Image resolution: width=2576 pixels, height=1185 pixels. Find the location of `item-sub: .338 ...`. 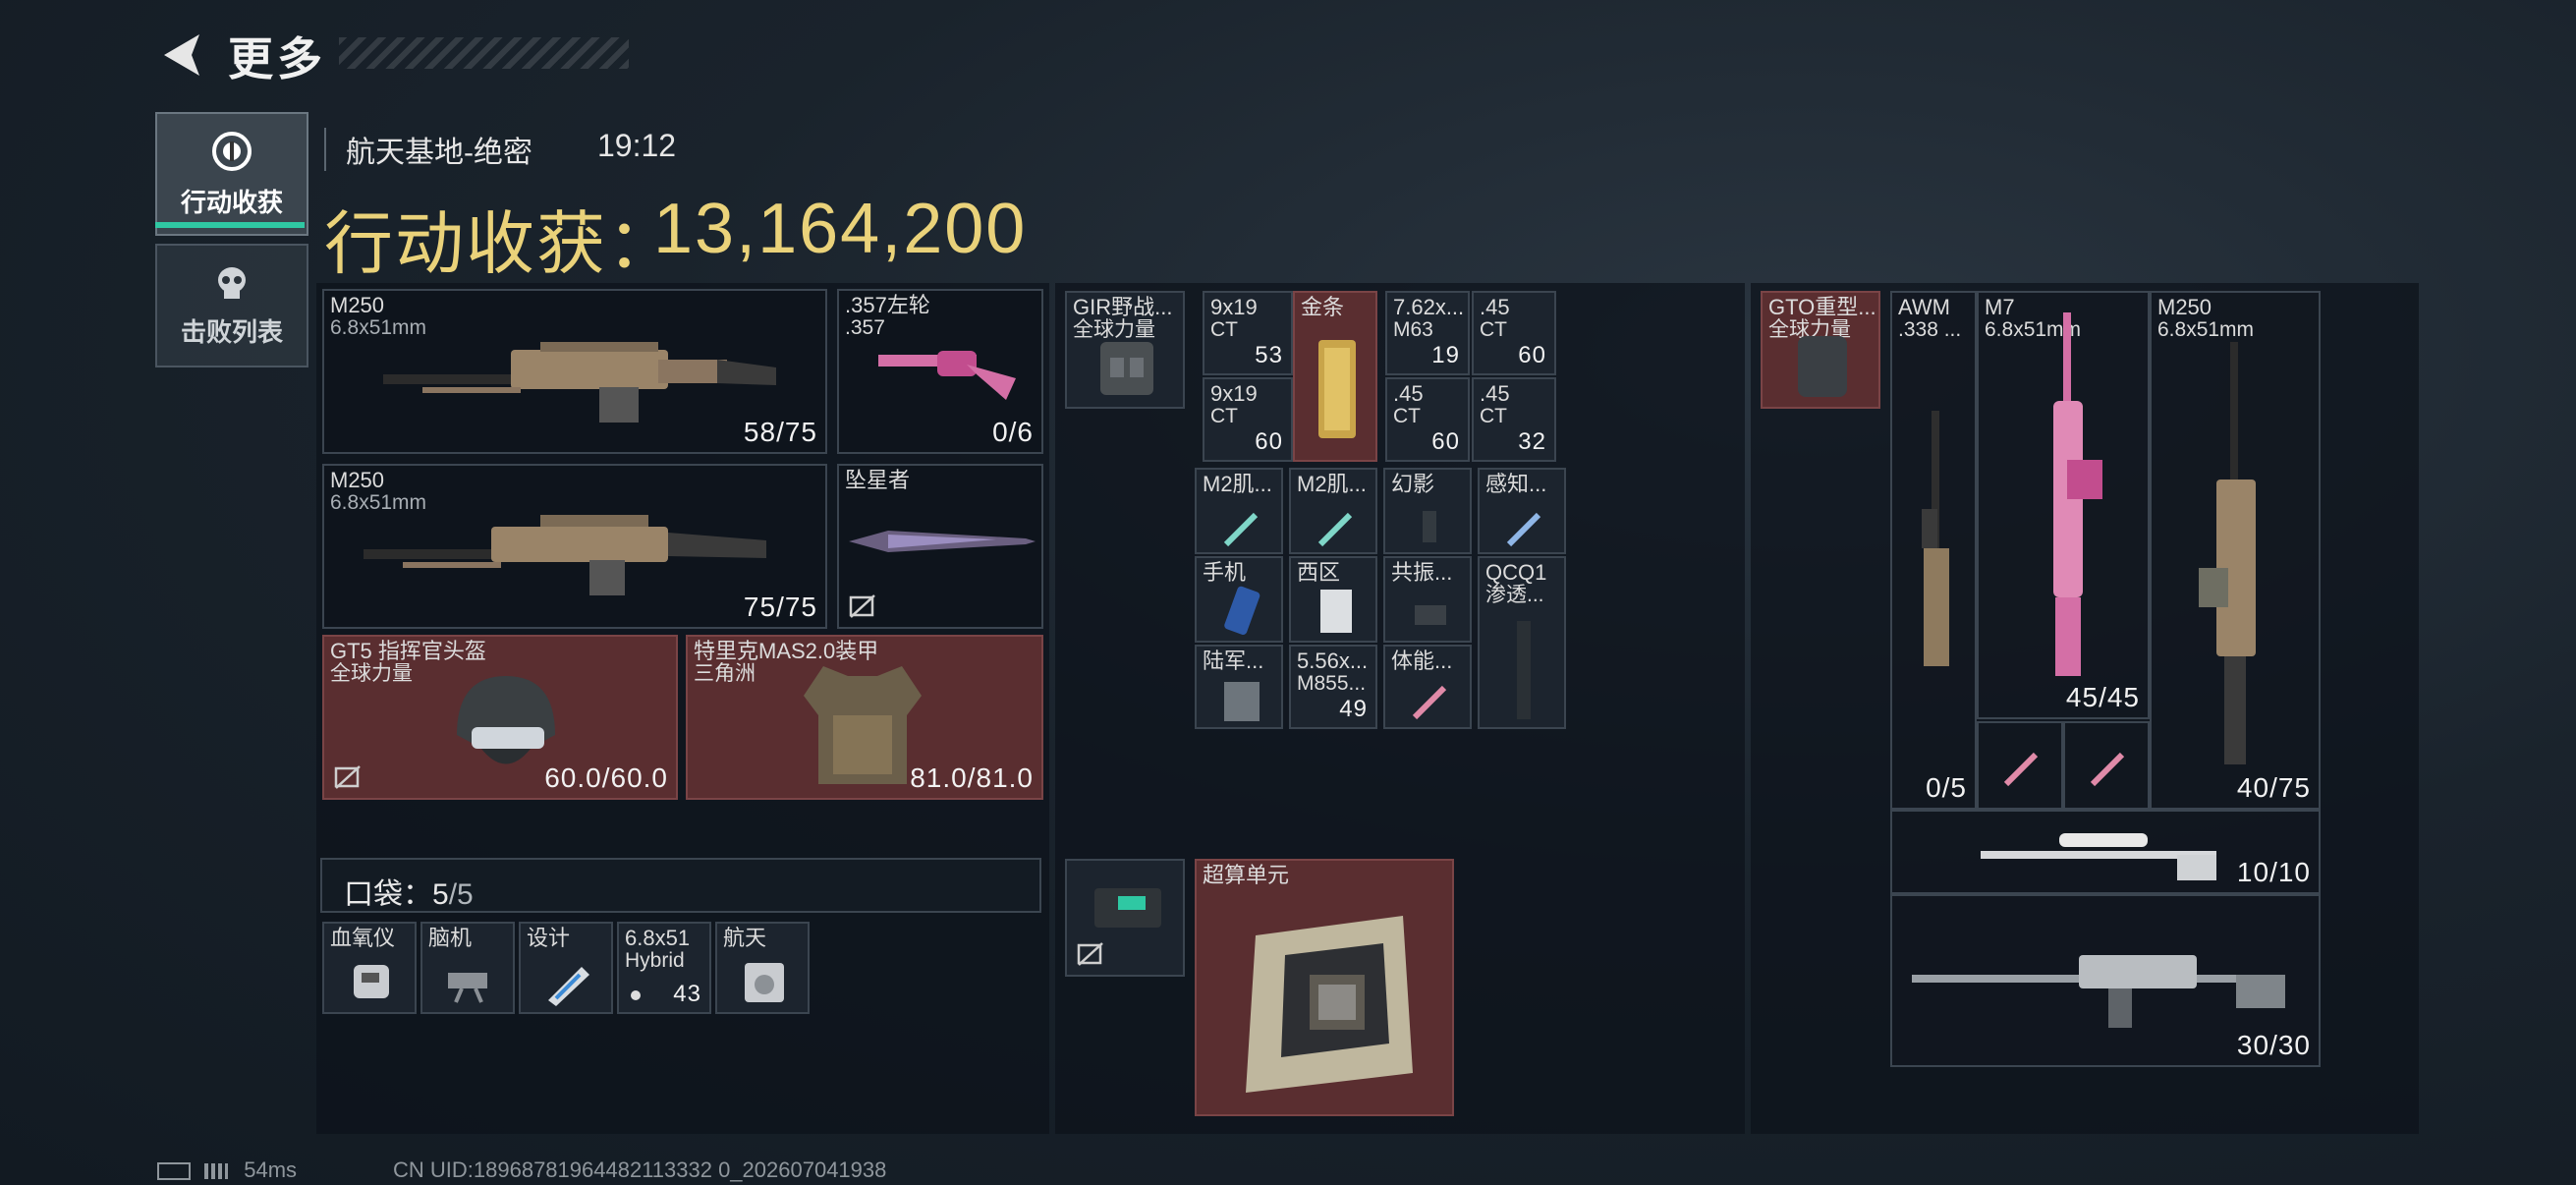

item-sub: .338 ... is located at coordinates (1930, 329).